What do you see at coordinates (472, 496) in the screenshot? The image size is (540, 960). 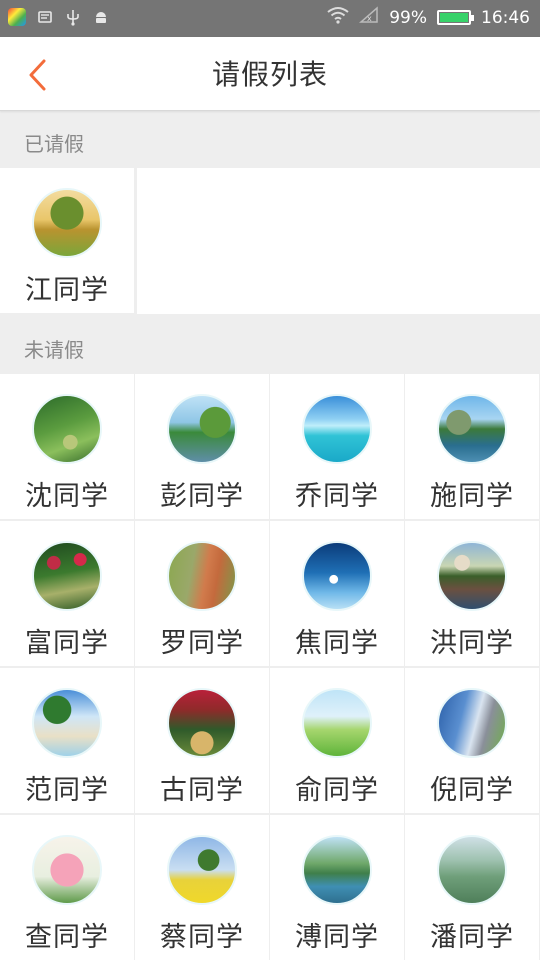 I see `student-name: 施同学` at bounding box center [472, 496].